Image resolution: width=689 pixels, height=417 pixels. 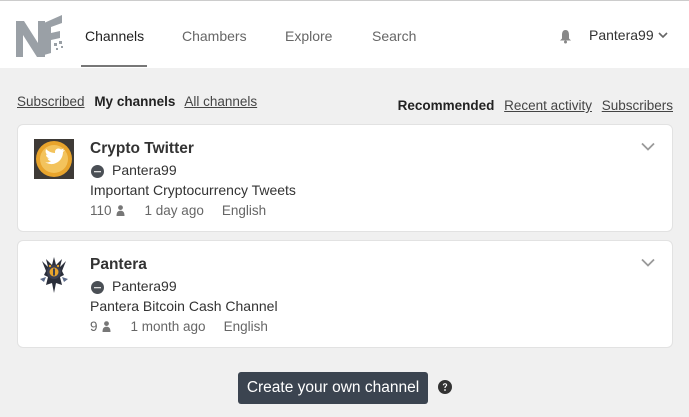 What do you see at coordinates (134, 101) in the screenshot?
I see `filter-my-channels: My channels` at bounding box center [134, 101].